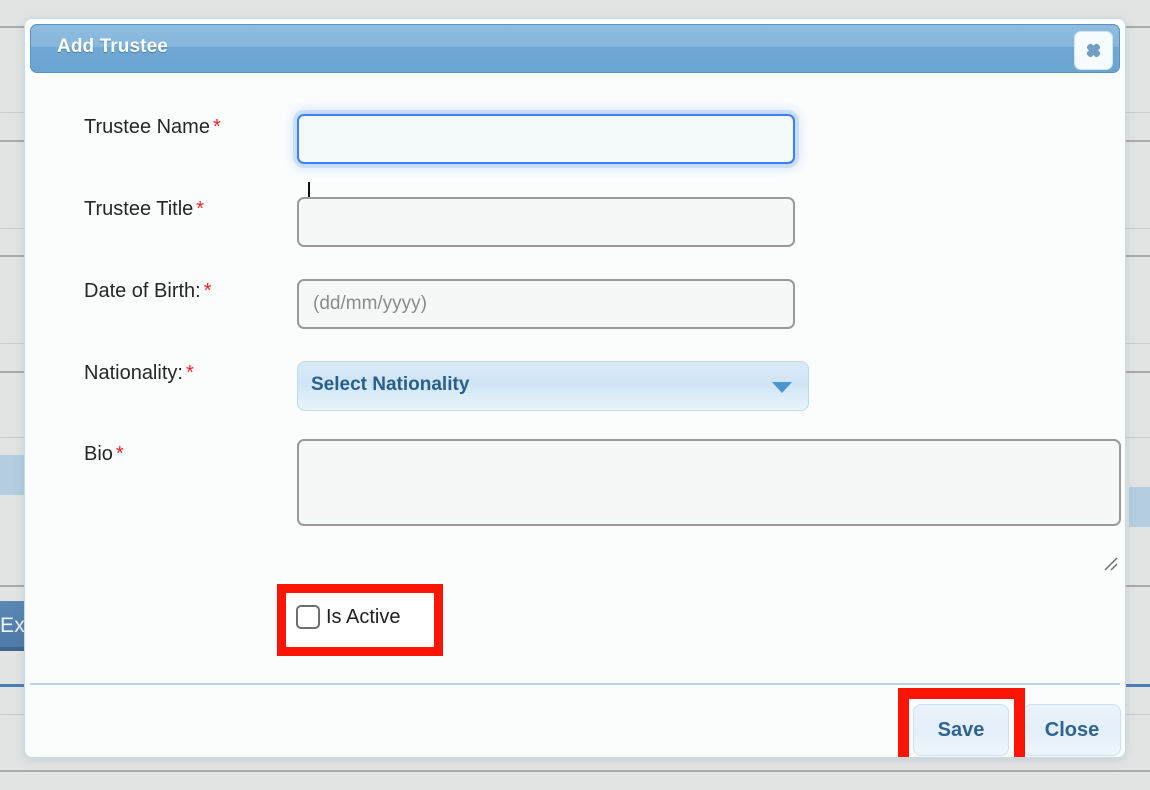  Describe the element at coordinates (782, 387) in the screenshot. I see `chevron-down-icon` at that location.